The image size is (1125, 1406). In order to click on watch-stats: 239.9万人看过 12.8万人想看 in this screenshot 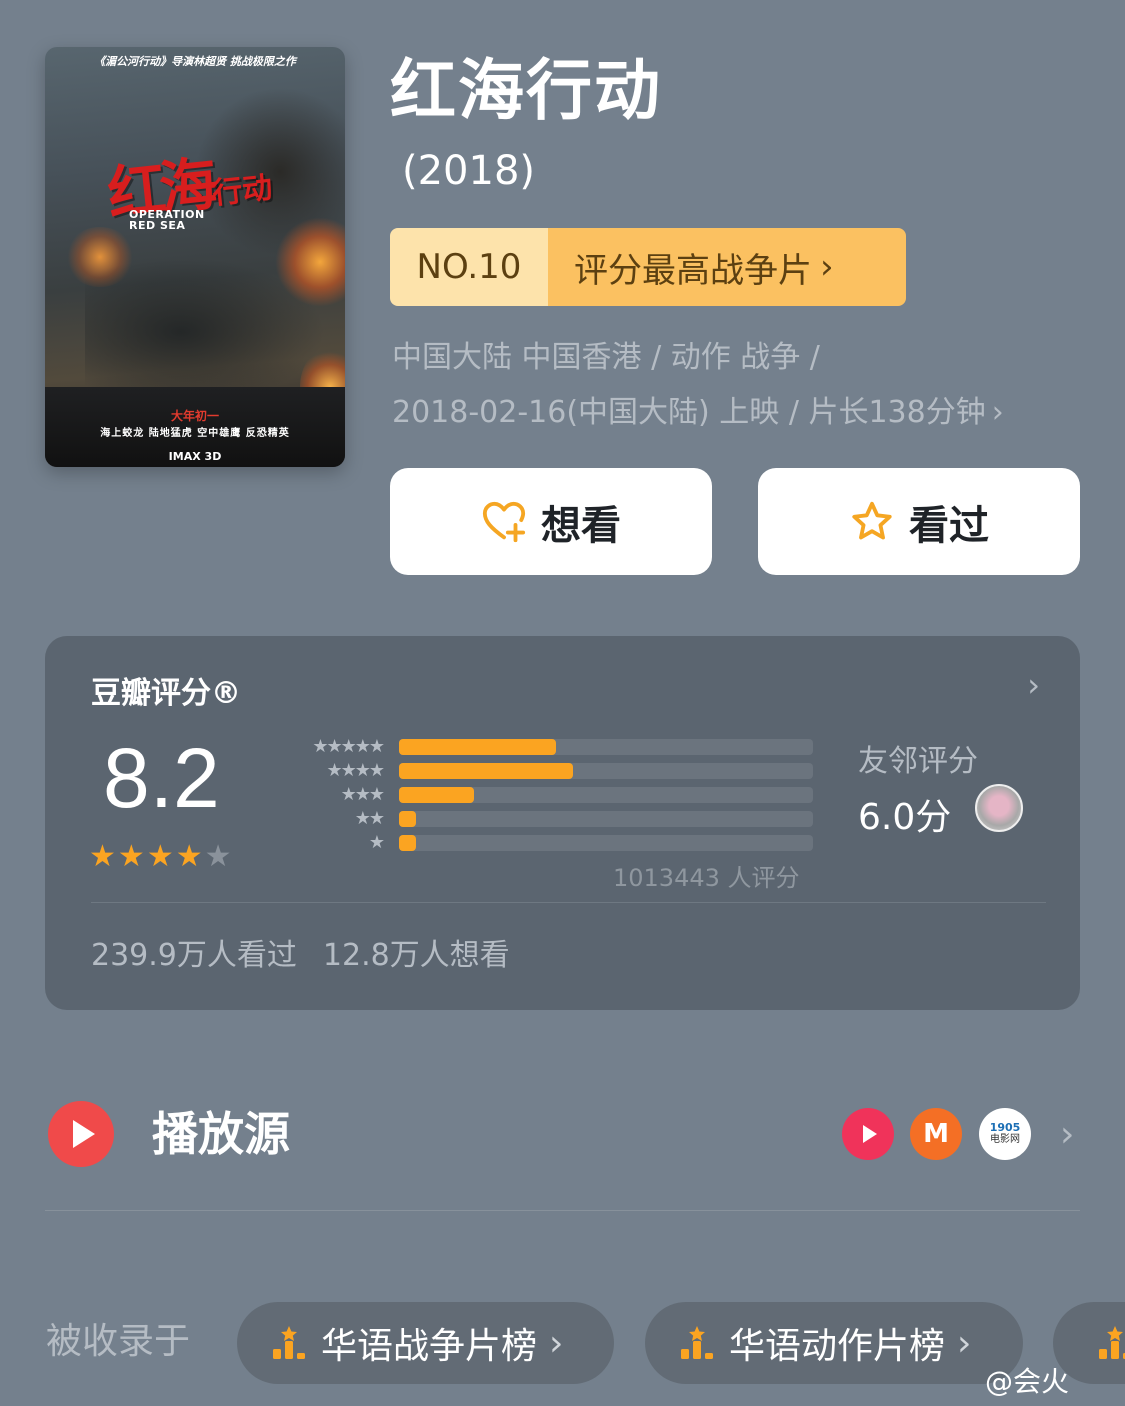, I will do `click(300, 952)`.